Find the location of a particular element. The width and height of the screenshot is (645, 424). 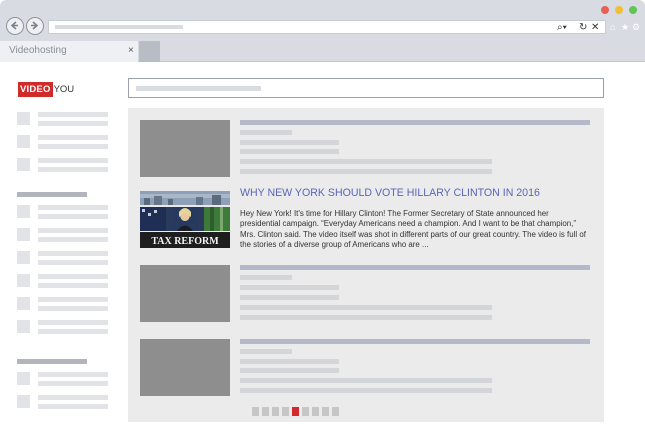

back-button is located at coordinates (15, 26).